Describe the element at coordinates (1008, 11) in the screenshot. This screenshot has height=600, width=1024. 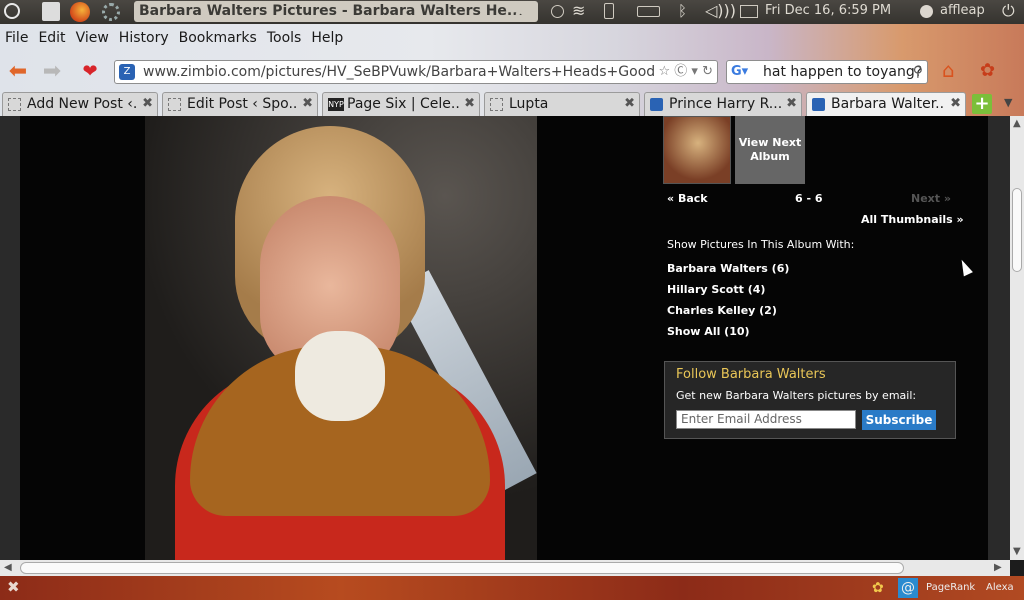
I see `power-icon: ⏻` at that location.